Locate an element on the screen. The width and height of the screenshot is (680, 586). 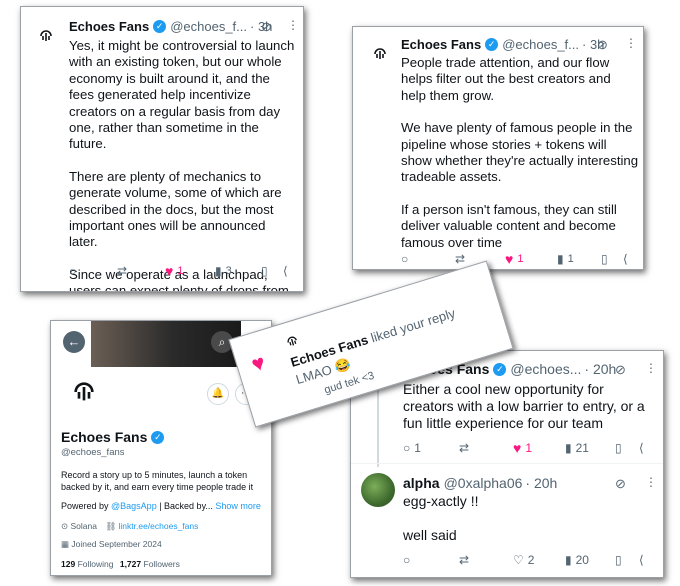
notifications-bell-icon: 🔔 is located at coordinates (218, 394).